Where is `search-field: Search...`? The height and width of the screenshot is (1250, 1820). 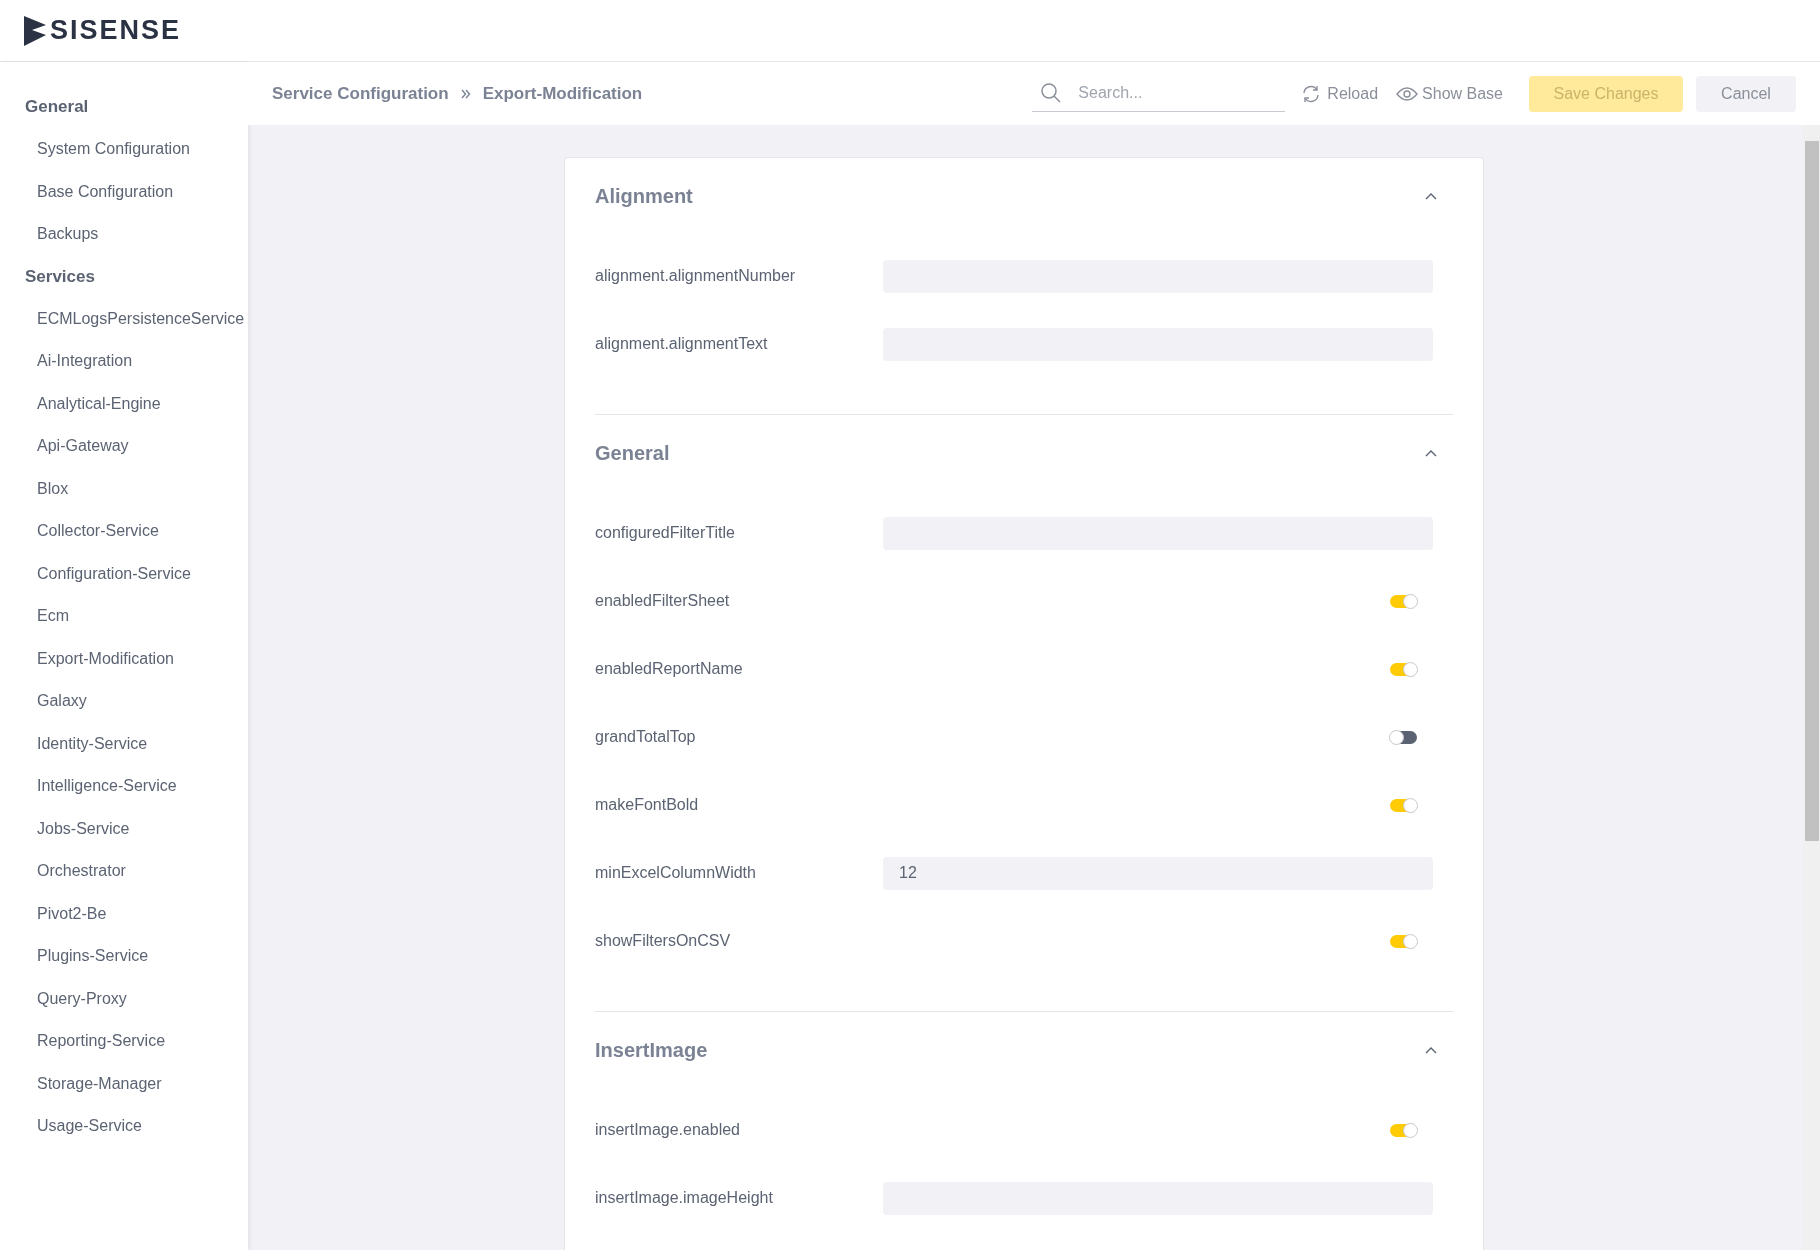
search-field: Search... is located at coordinates (1168, 93).